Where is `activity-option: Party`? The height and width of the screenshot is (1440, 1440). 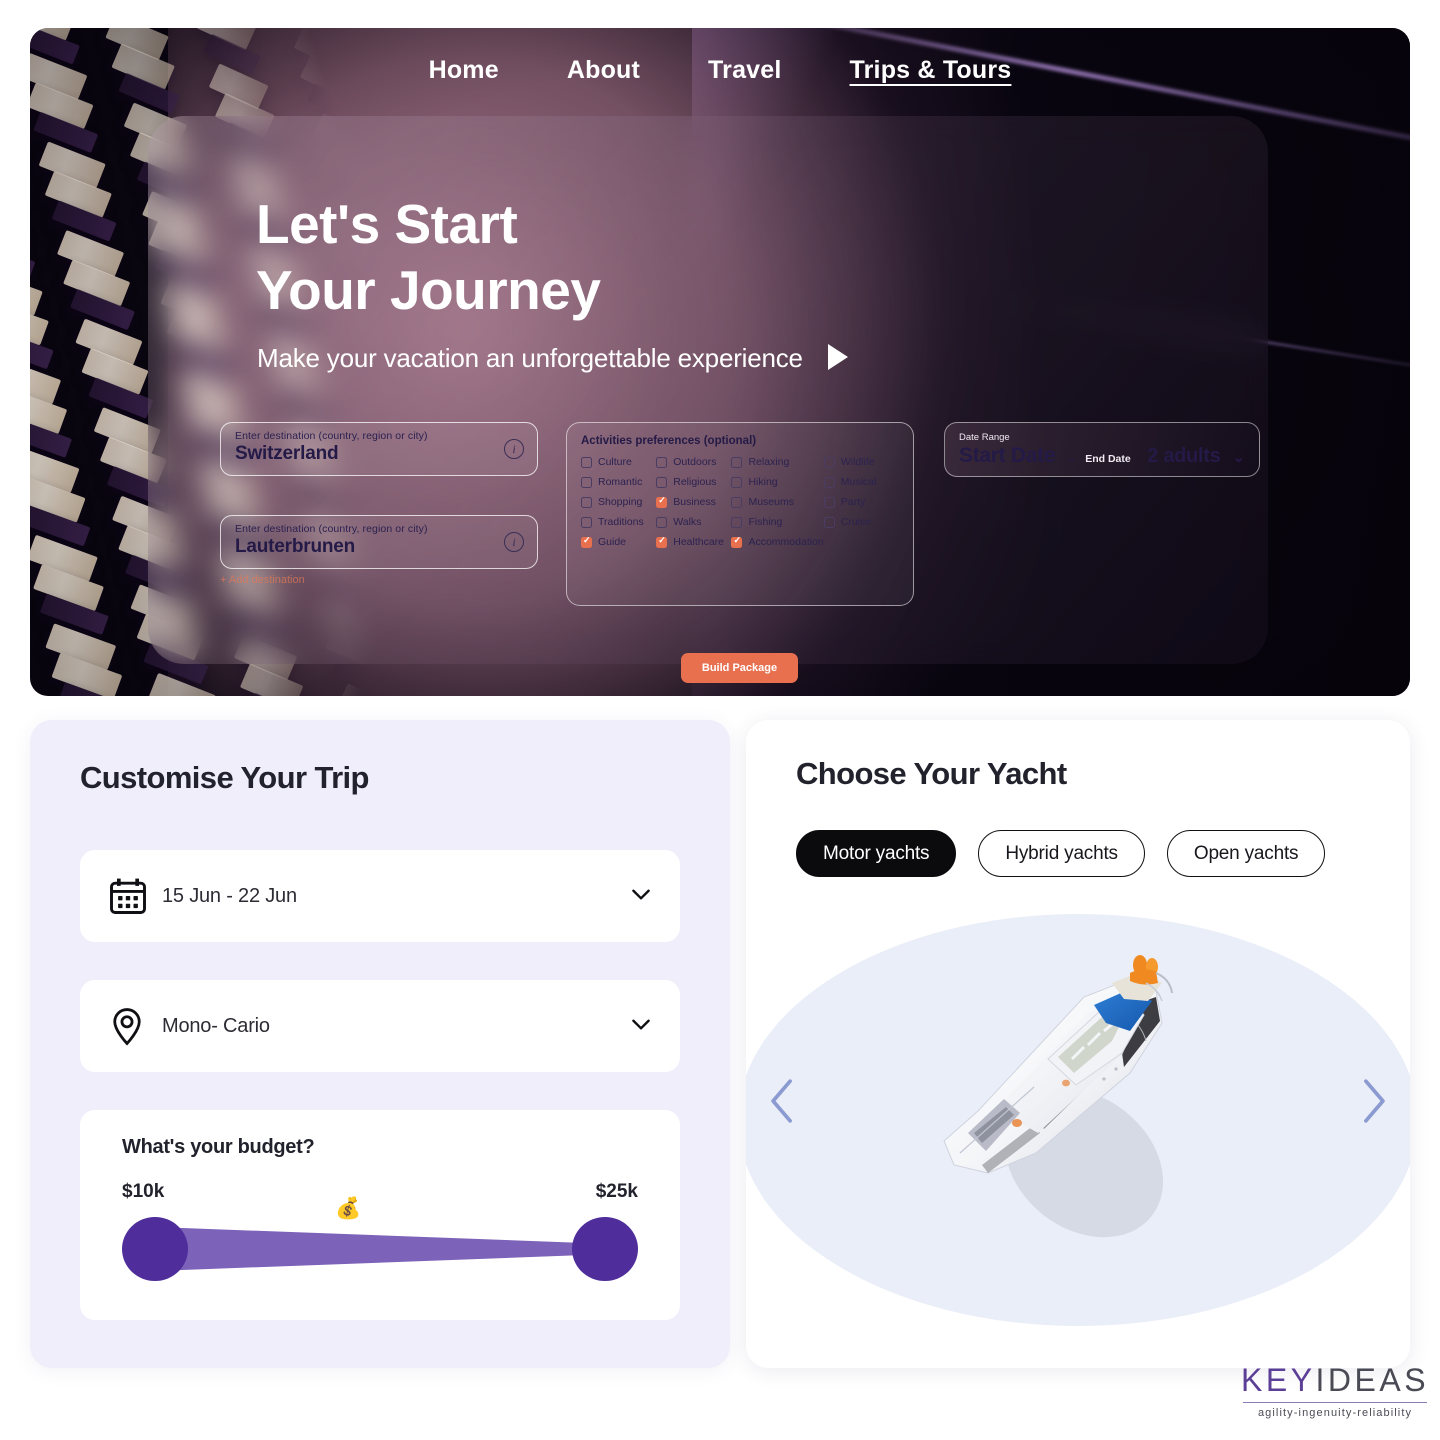 activity-option: Party is located at coordinates (861, 502).